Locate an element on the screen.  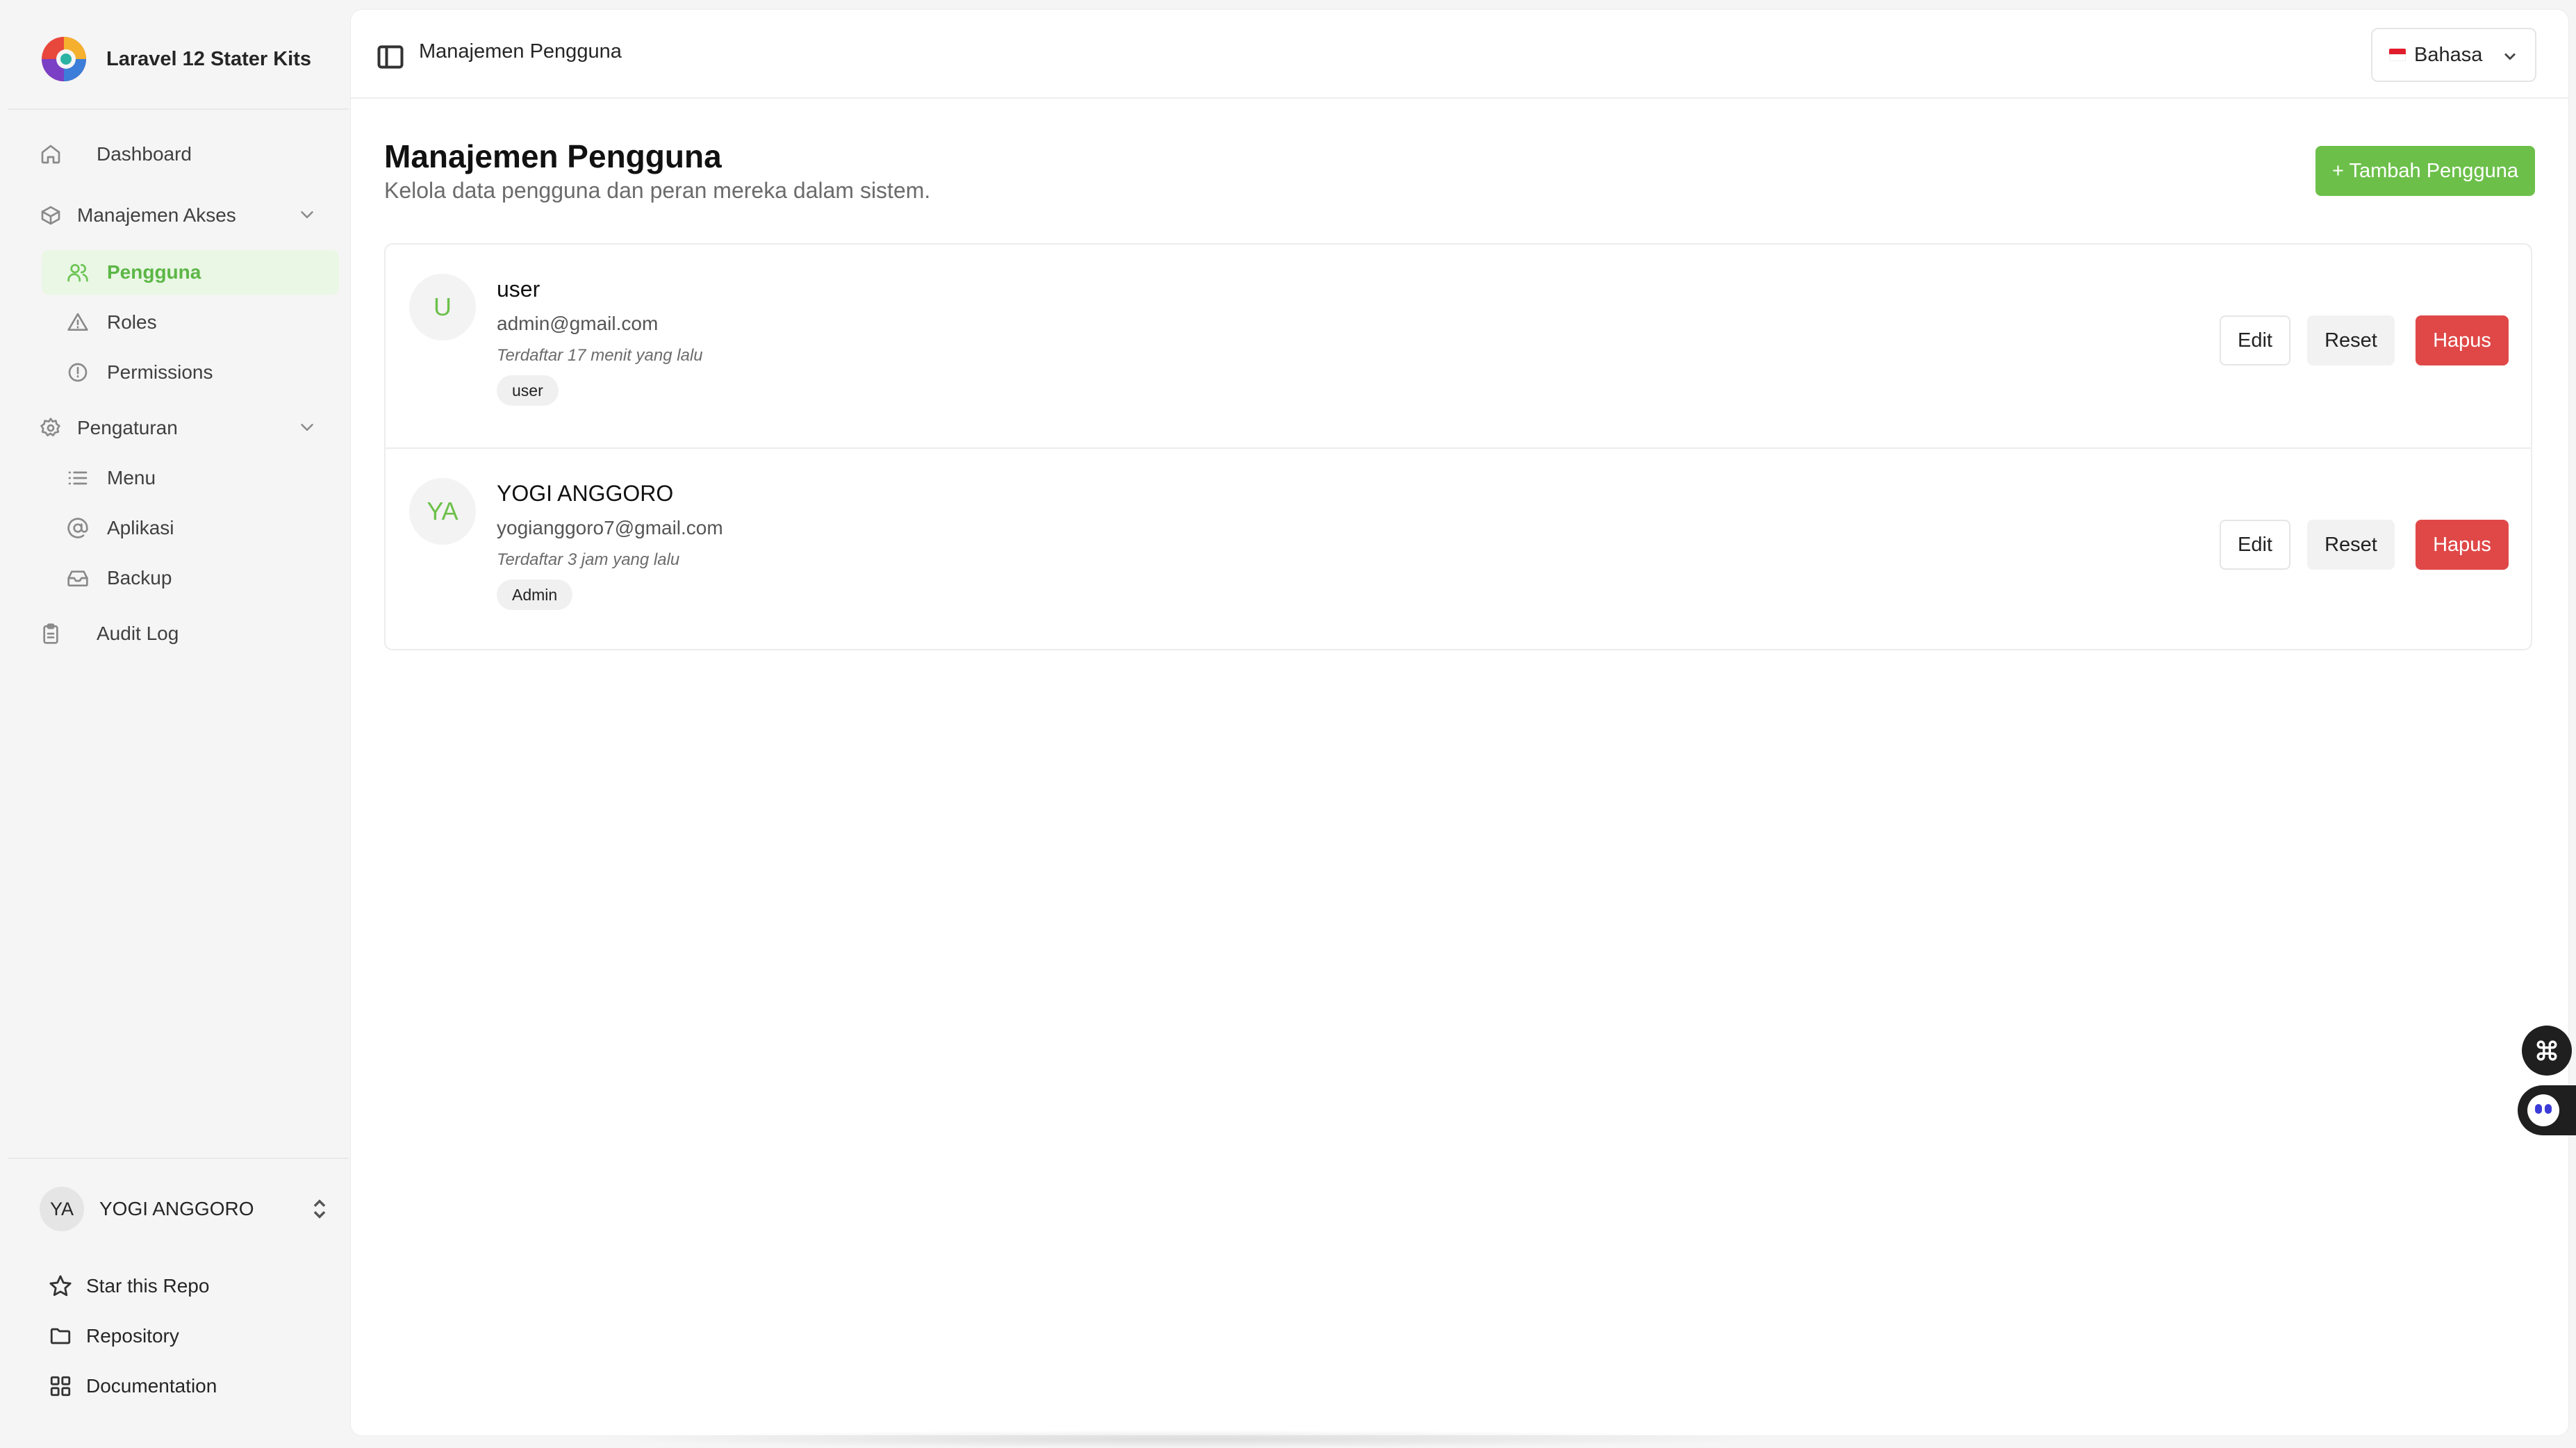
role-badge: user is located at coordinates (528, 390).